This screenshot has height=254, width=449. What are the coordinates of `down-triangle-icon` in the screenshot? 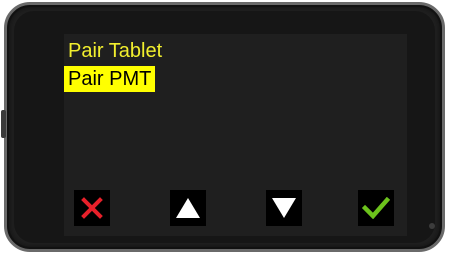 It's located at (284, 208).